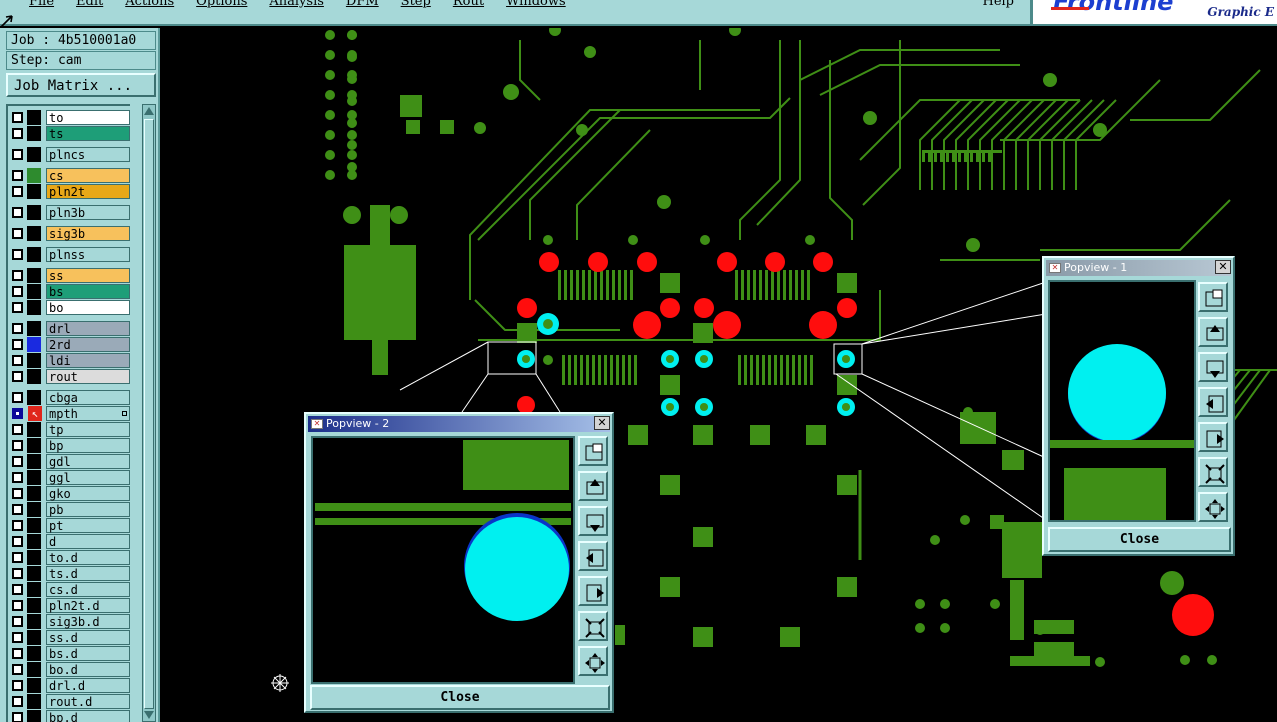 This screenshot has height=722, width=1277. Describe the element at coordinates (70, 212) in the screenshot. I see `layer-row-pln3b: pln3b` at that location.